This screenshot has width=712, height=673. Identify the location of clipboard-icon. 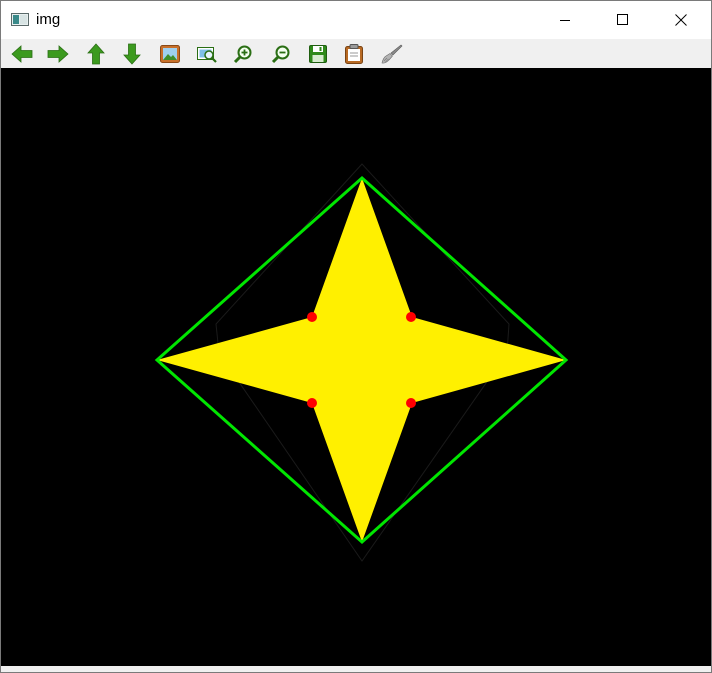
(354, 54).